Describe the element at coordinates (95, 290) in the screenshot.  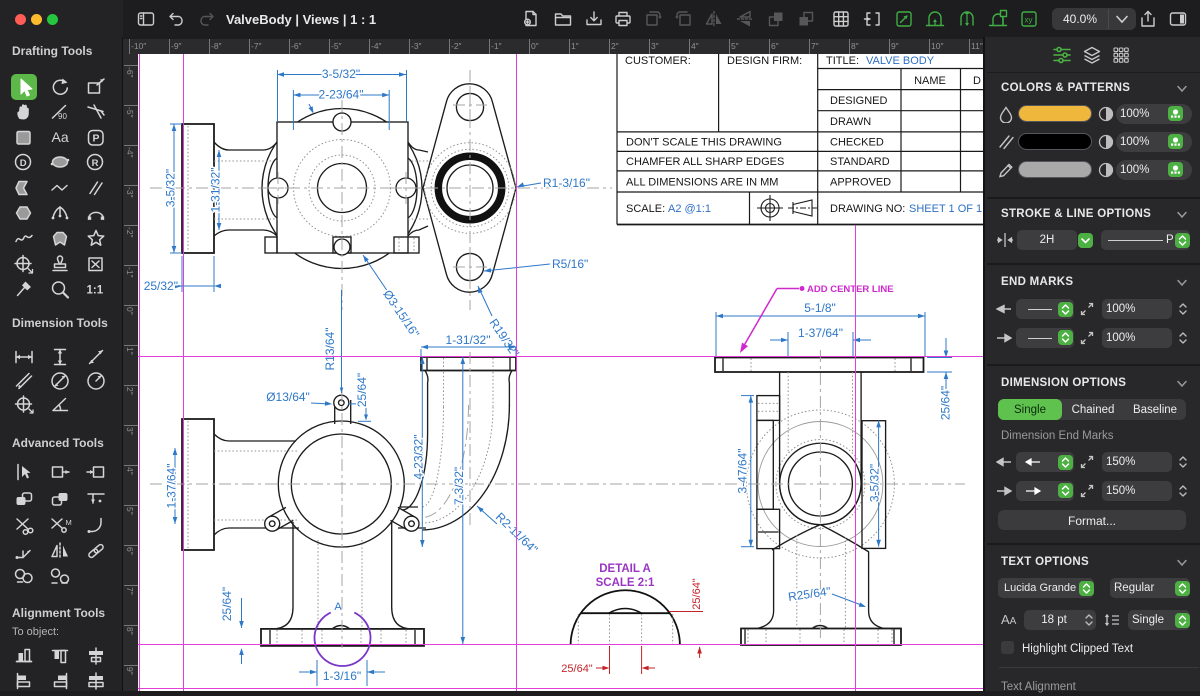
I see `svg-text: 1:1` at that location.